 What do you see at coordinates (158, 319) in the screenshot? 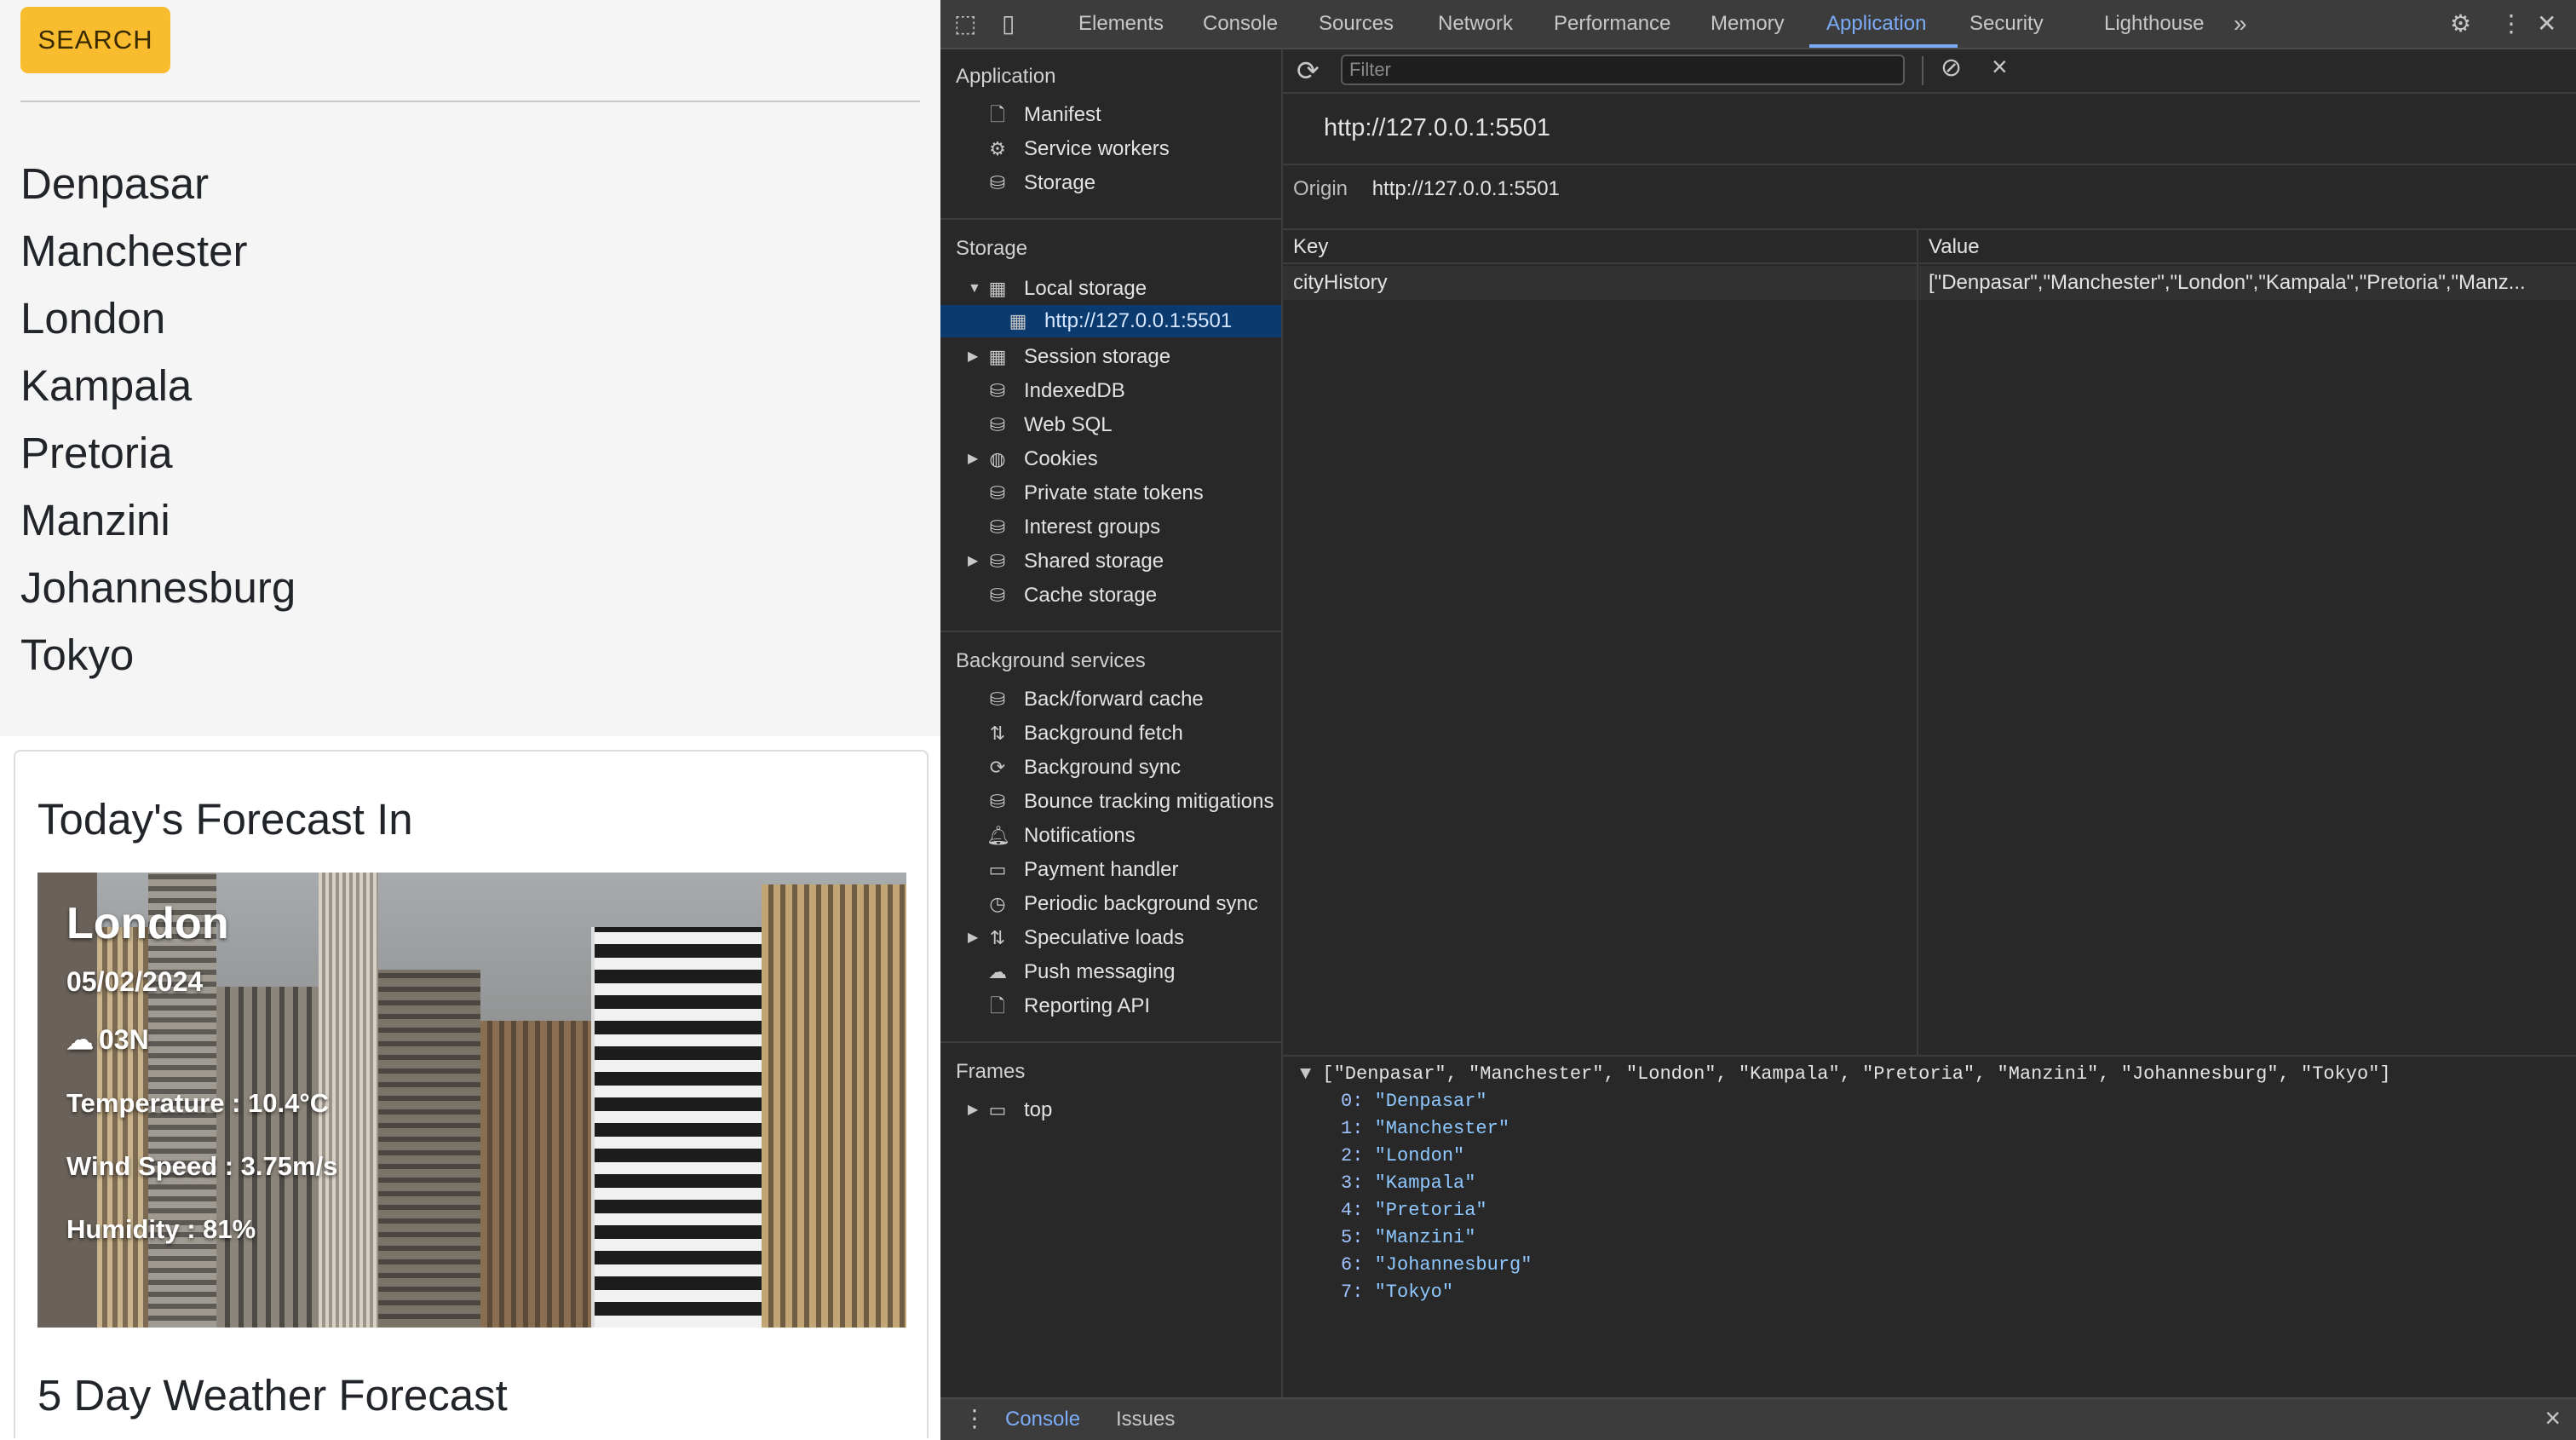
I see `city-history-item: London` at bounding box center [158, 319].